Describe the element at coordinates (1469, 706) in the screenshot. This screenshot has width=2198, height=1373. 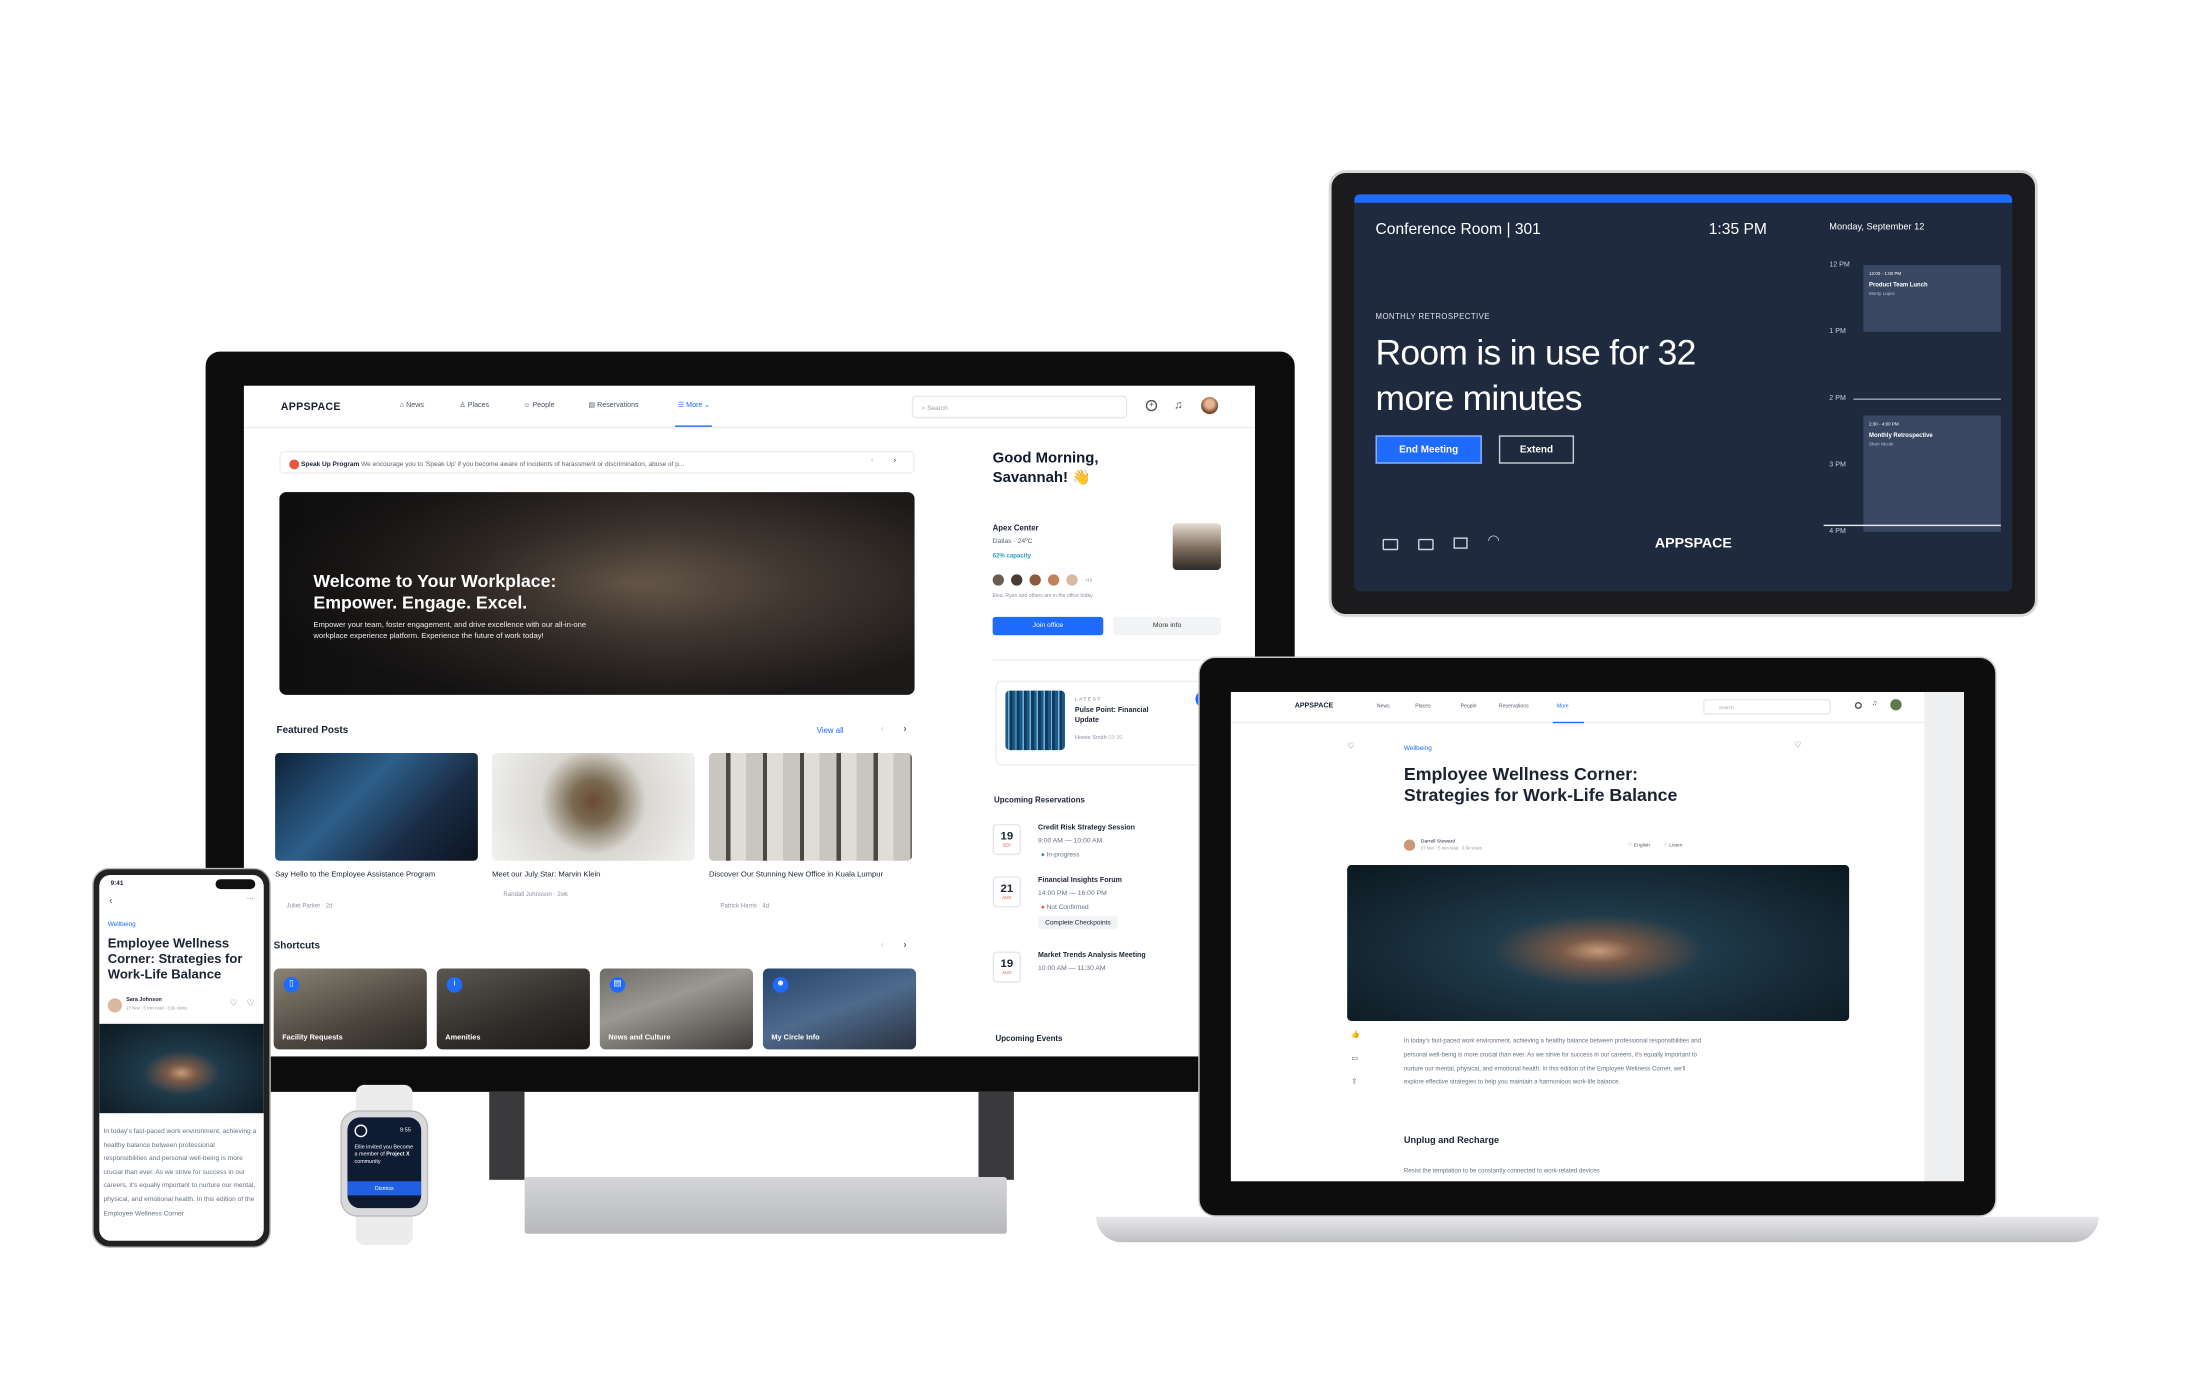
I see `nav-people: People` at that location.